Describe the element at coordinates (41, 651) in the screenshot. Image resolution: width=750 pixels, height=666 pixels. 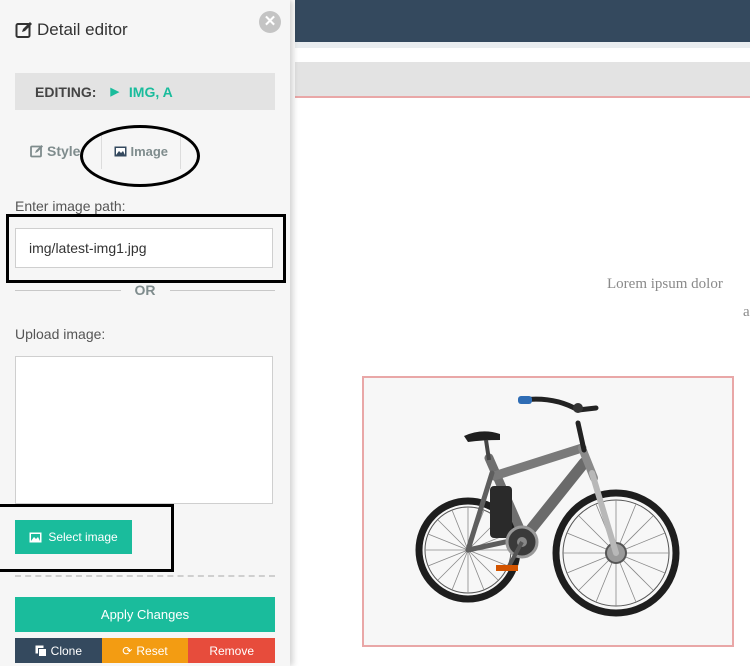
I see `clone-icon` at that location.